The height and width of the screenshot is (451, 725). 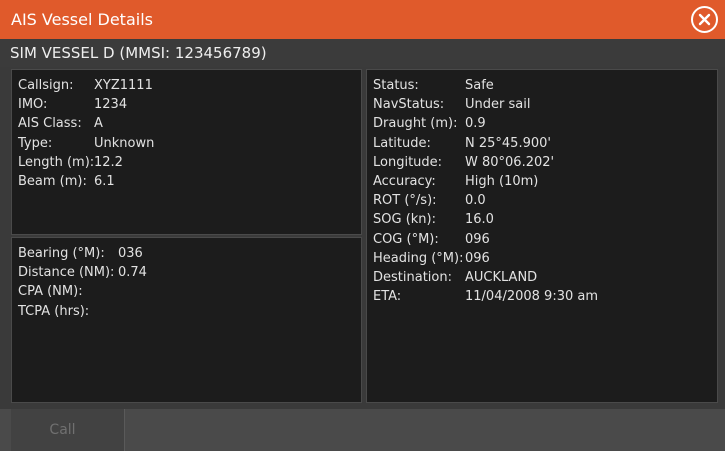 I want to click on navigation-row: CPA (NM):, so click(x=189, y=291).